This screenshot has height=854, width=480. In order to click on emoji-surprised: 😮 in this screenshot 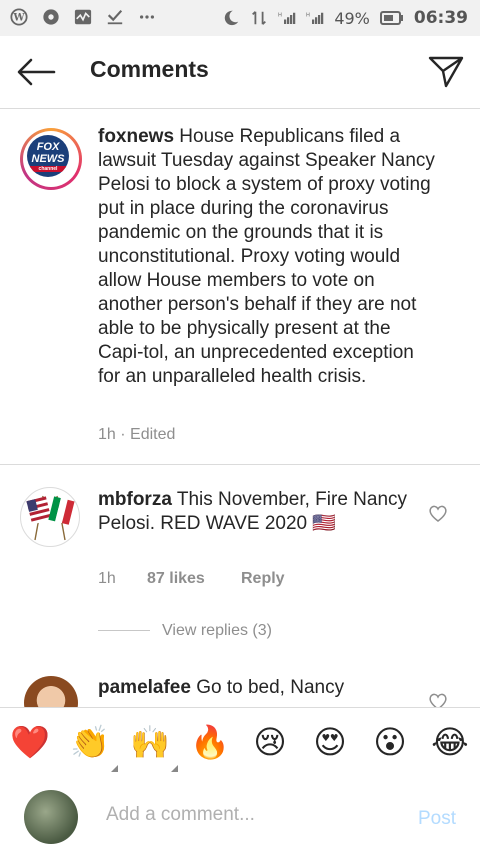, I will do `click(390, 742)`.